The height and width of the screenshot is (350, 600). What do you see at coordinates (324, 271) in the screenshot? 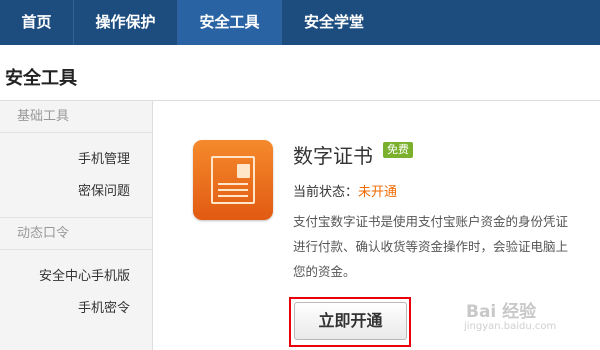
I see `description-line: 您的资金。` at bounding box center [324, 271].